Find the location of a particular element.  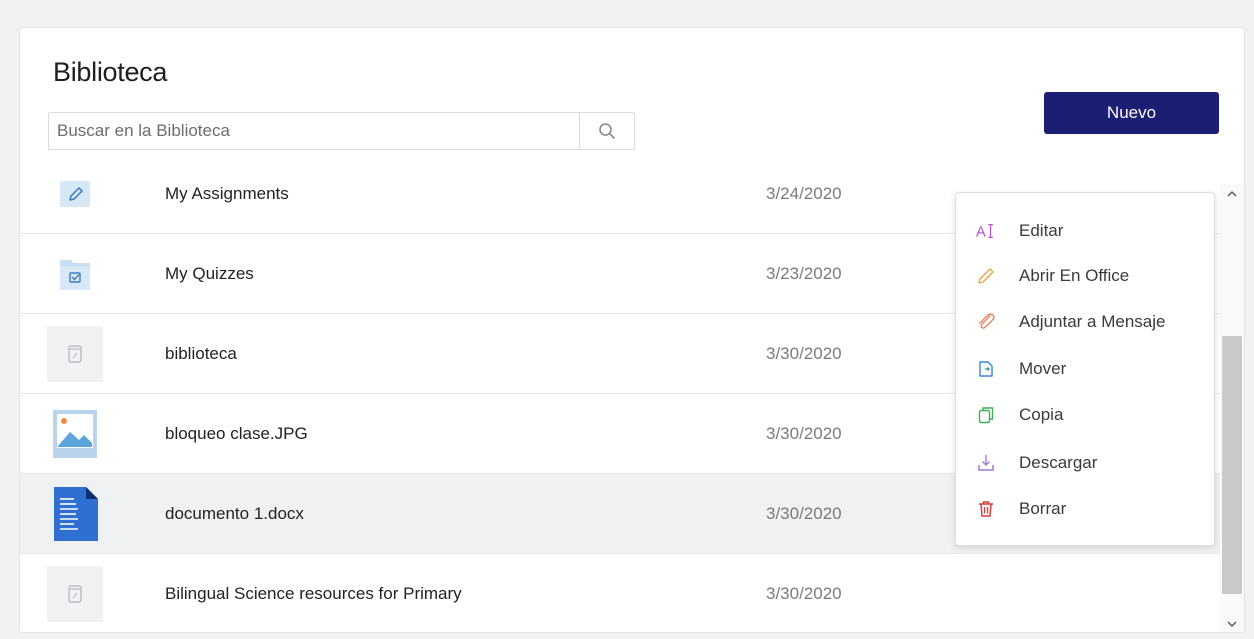

file-date: 3/23/2020 is located at coordinates (804, 273).